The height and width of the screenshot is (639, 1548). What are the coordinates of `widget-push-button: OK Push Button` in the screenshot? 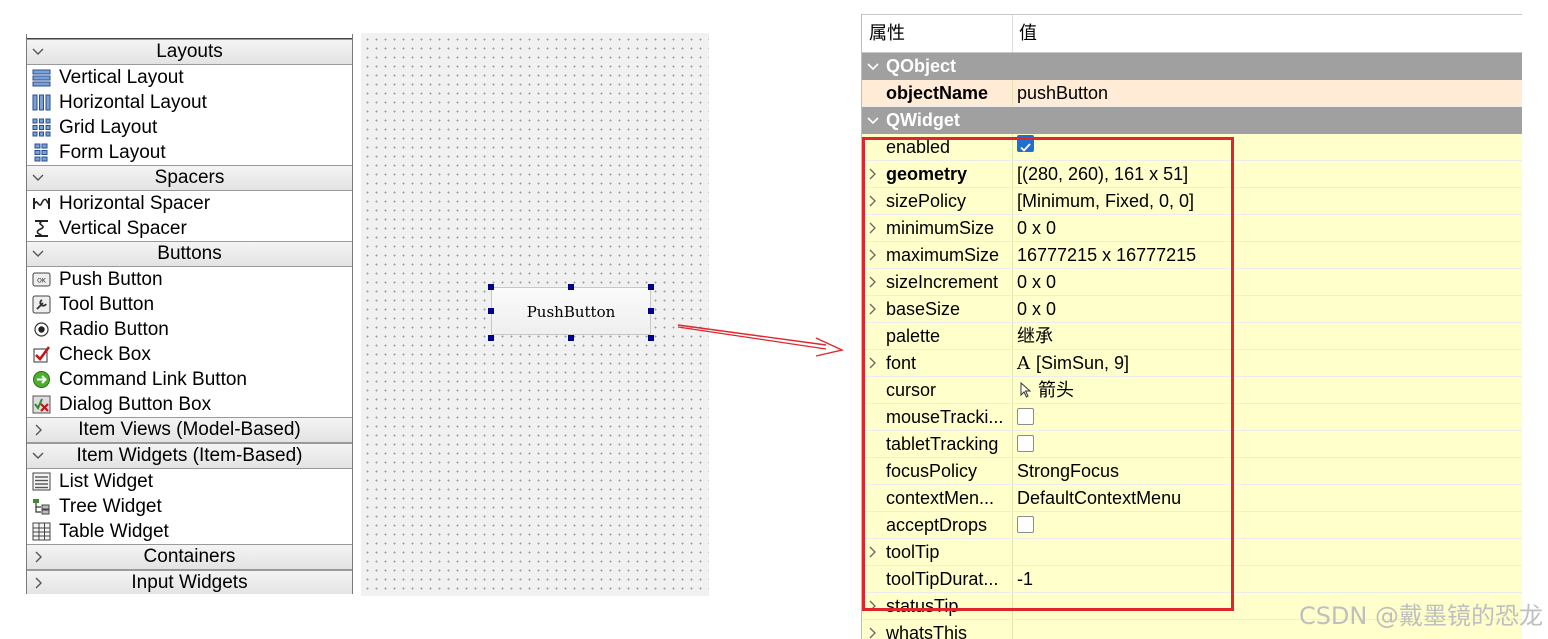 It's located at (189, 279).